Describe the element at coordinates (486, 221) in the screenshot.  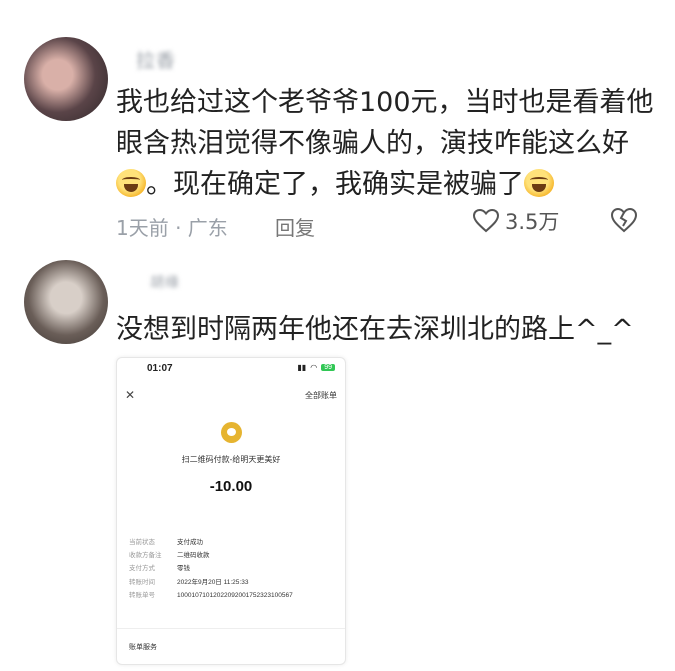
I see `heart-icon` at that location.